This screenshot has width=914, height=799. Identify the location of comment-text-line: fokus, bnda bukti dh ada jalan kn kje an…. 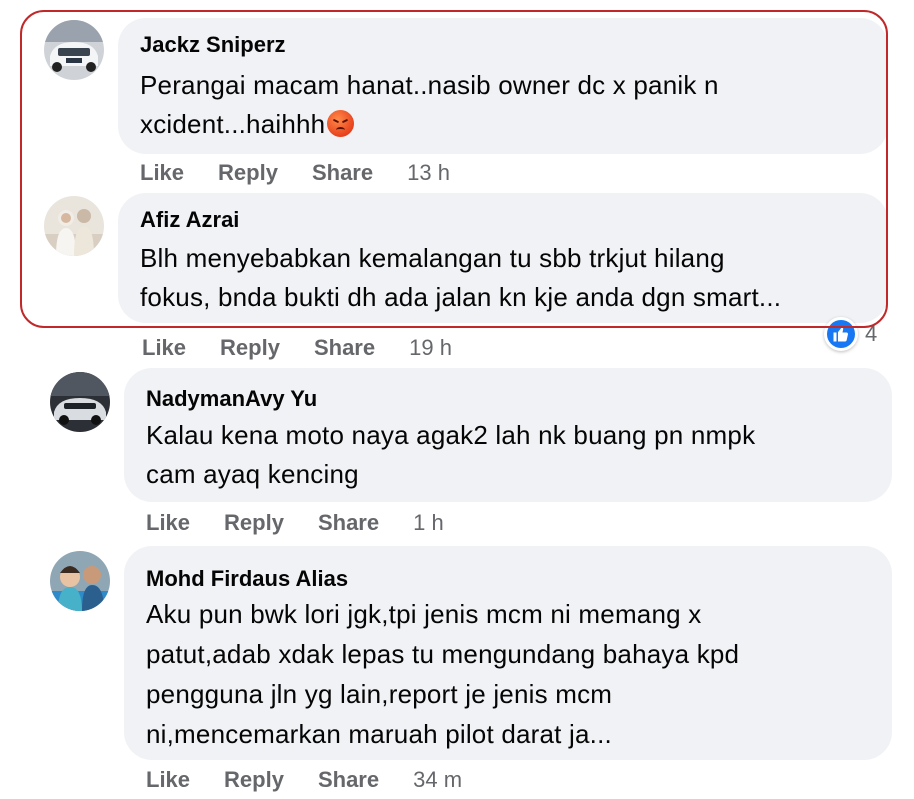
(461, 297).